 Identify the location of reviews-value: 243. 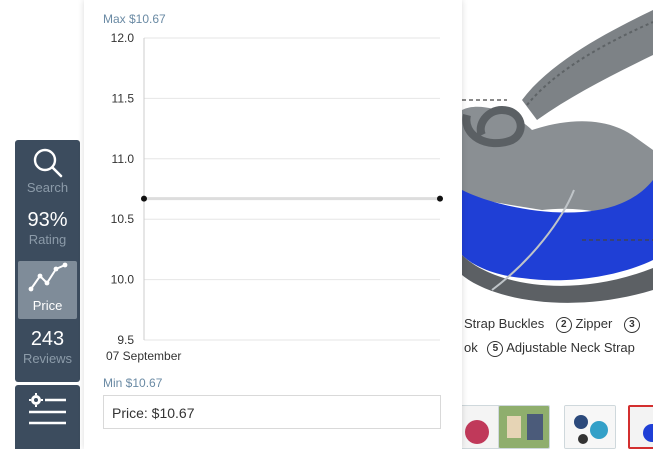
(47, 339).